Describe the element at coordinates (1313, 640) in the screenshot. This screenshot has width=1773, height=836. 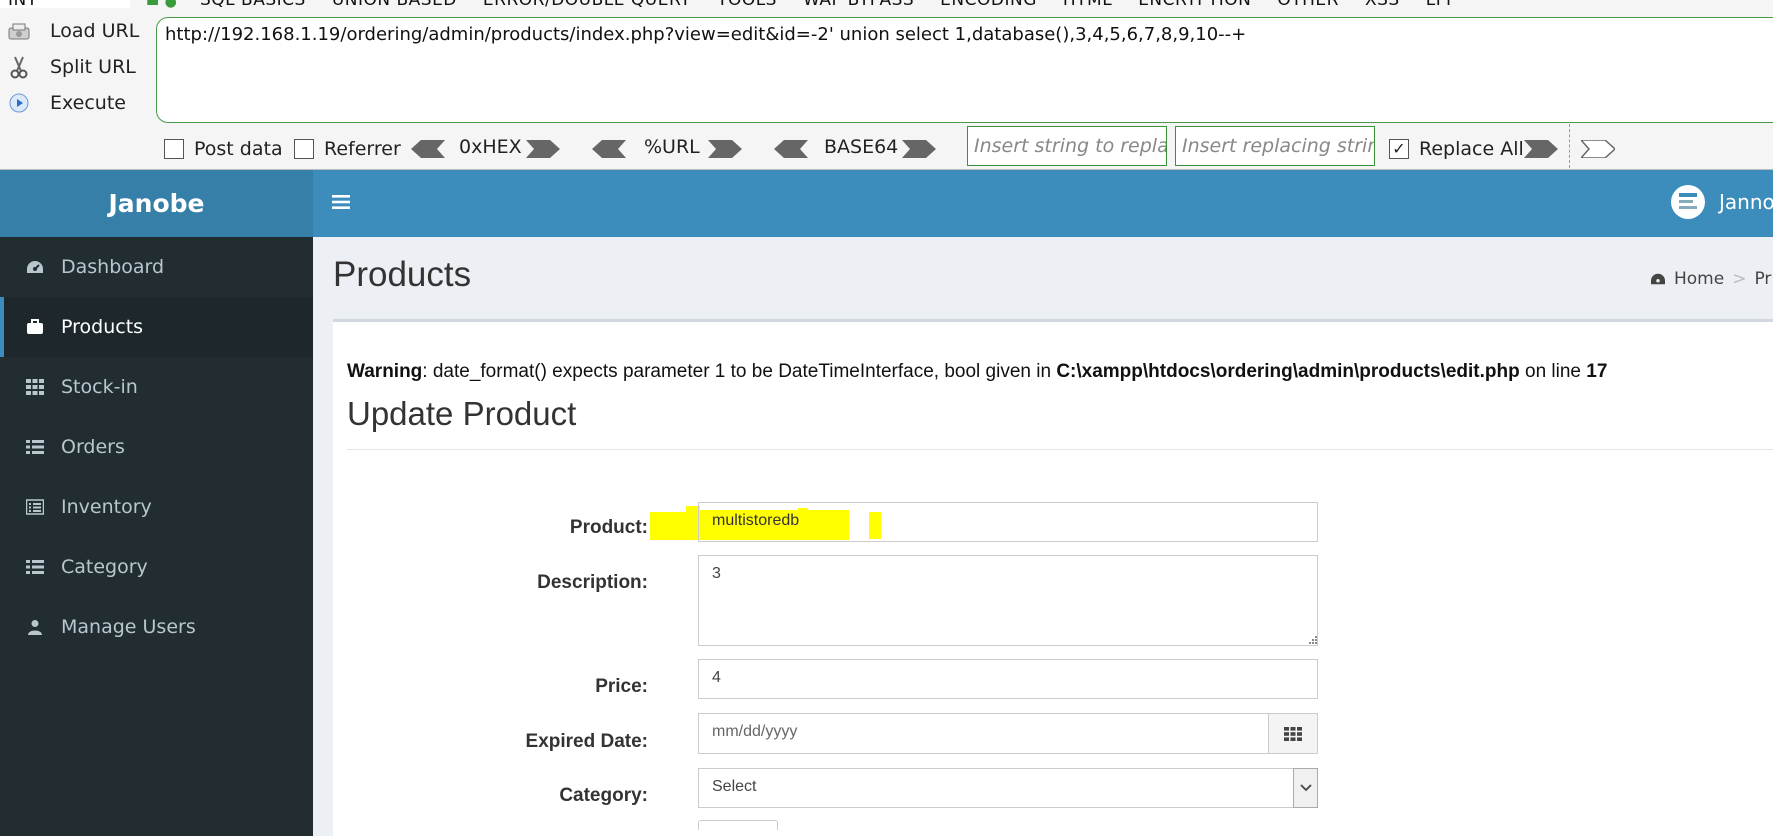
I see `resize-handle-icon` at that location.